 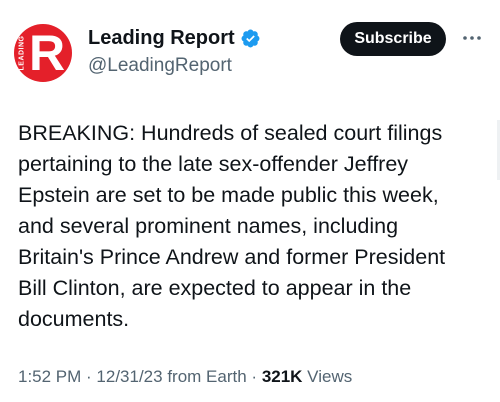 I want to click on tweet-time: 1:52 PM, so click(x=49, y=376).